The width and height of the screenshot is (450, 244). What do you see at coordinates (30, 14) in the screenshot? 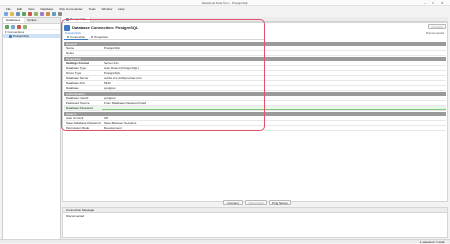
I see `disconnect-icon` at bounding box center [30, 14].